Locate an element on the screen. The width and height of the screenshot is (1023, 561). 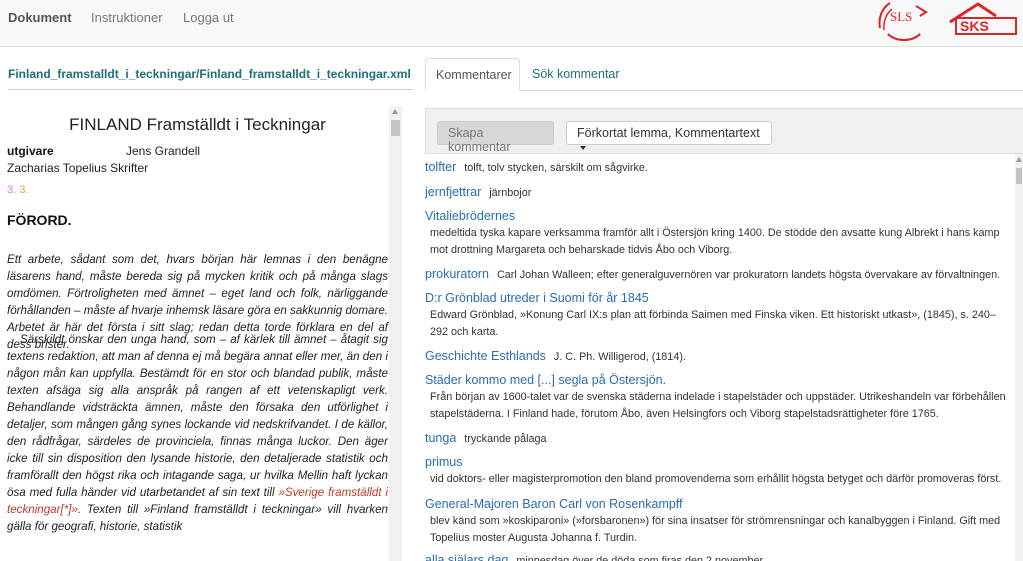
comment-lemma: prokuratorn is located at coordinates (457, 274).